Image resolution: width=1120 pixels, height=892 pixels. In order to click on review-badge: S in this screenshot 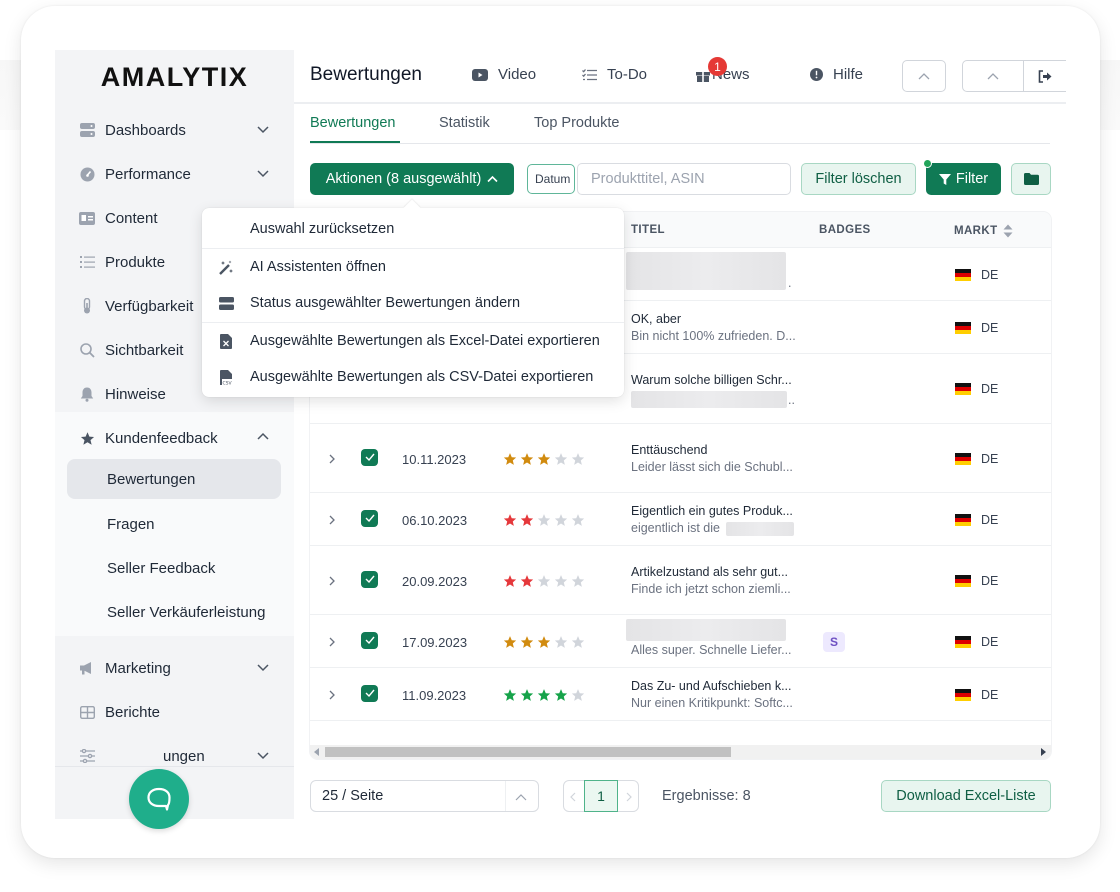, I will do `click(834, 641)`.